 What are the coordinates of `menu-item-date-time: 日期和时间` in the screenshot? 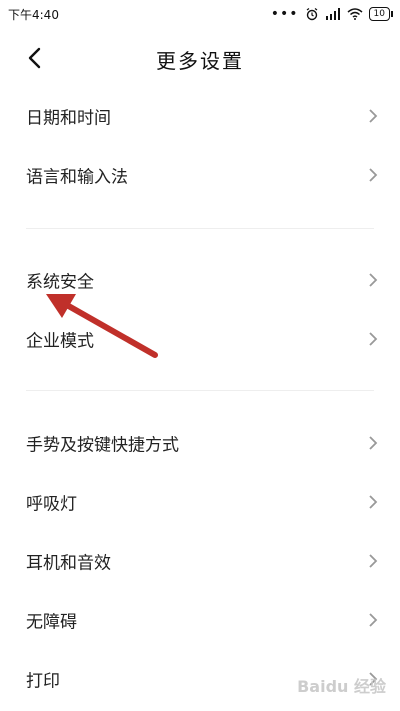 It's located at (200, 116).